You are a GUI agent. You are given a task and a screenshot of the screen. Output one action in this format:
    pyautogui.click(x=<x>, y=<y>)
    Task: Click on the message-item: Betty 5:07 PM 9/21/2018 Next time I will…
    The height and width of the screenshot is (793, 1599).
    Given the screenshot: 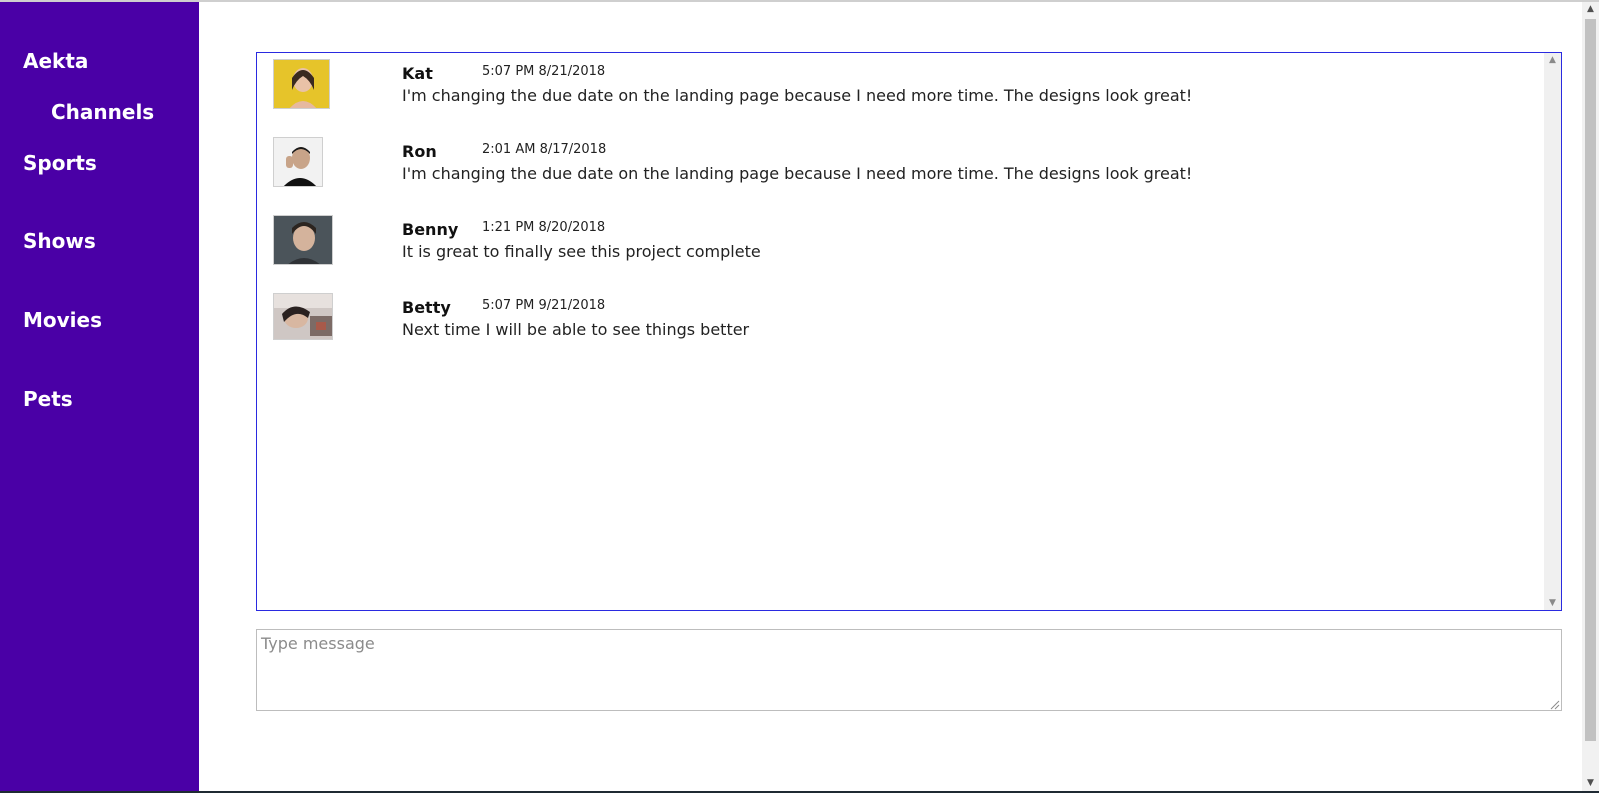 What is the action you would take?
    pyautogui.click(x=897, y=325)
    